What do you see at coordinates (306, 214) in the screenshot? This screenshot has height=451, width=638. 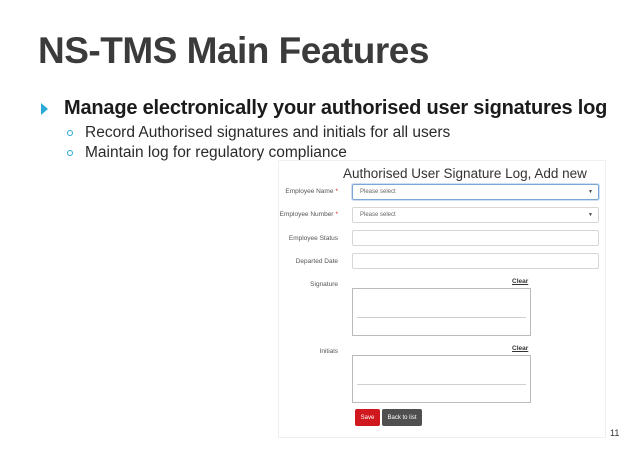 I see `employee-number-label-text: Employee Number` at bounding box center [306, 214].